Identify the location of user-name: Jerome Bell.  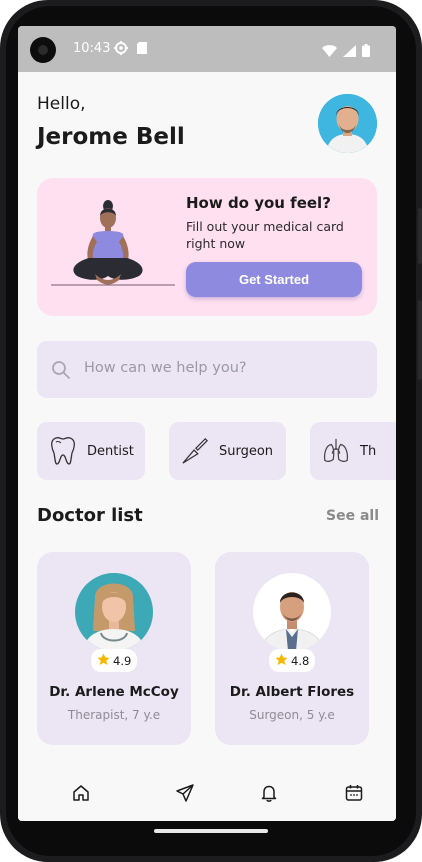
(111, 137).